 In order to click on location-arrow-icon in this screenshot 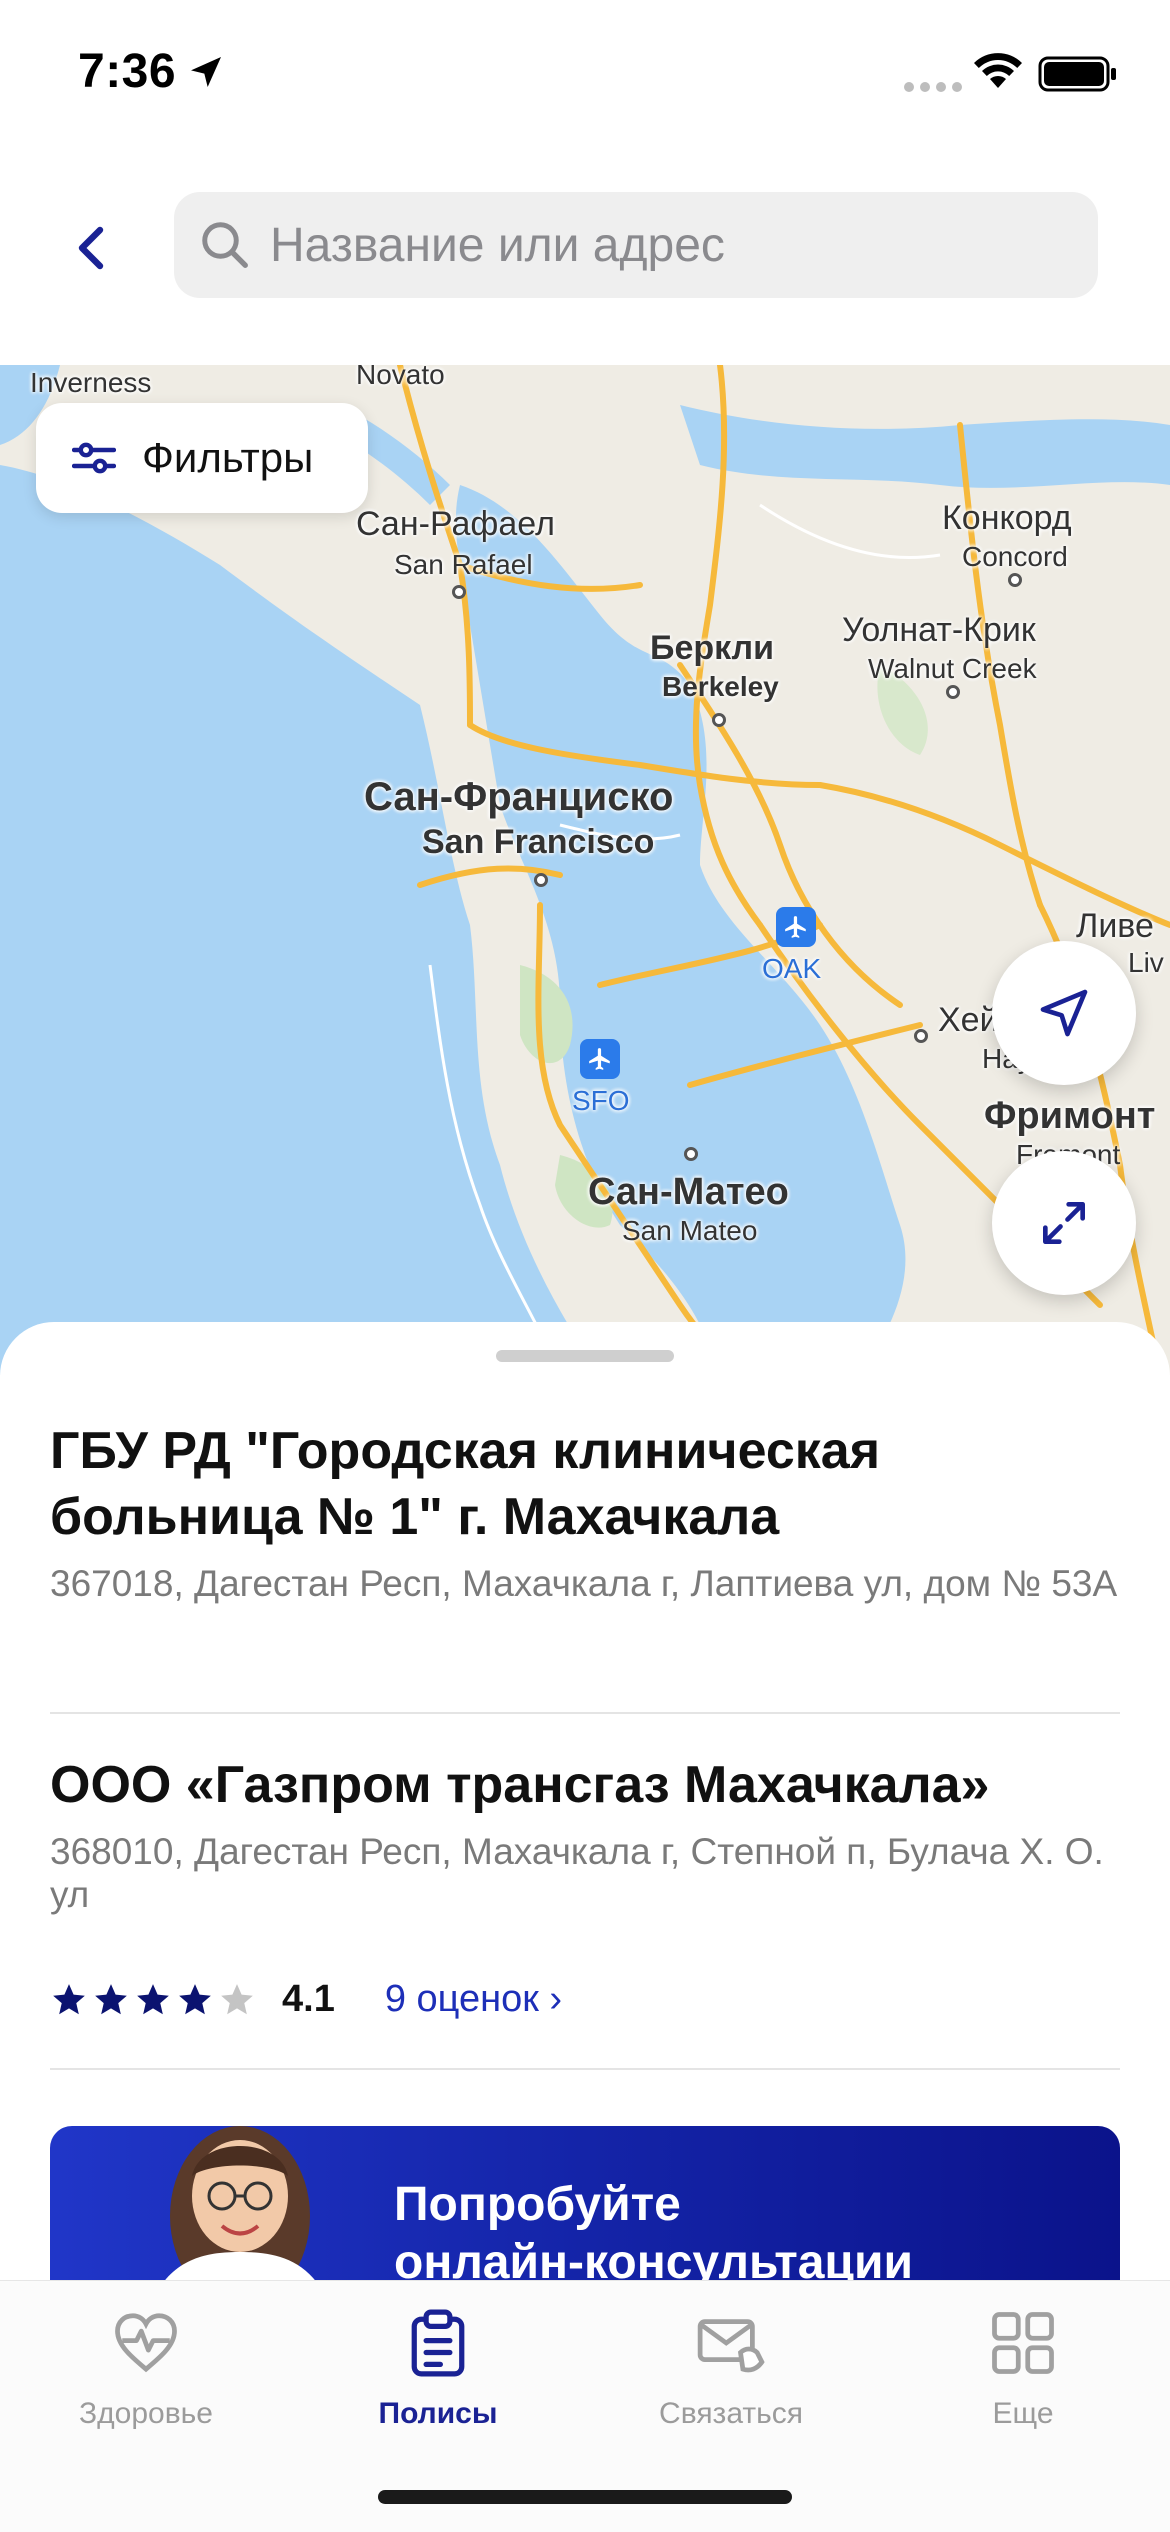, I will do `click(206, 72)`.